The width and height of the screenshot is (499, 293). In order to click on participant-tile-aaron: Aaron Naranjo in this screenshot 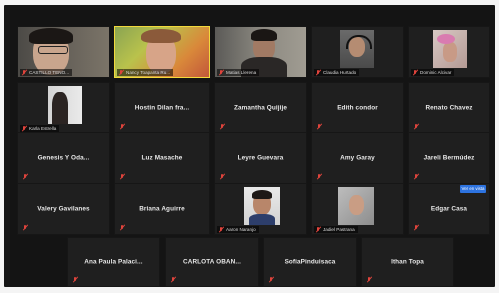, I will do `click(260, 209)`.